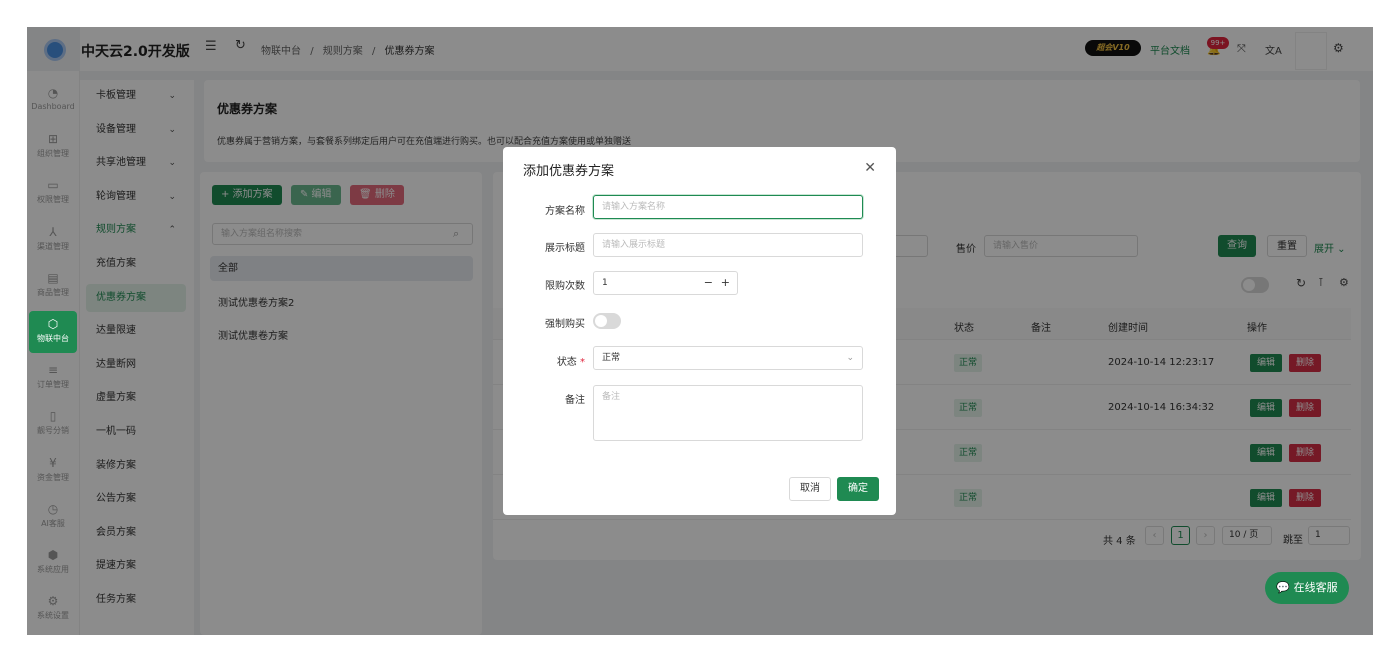 This screenshot has height=662, width=1400. What do you see at coordinates (53, 416) in the screenshot?
I see `rail-number-icon: ▯` at bounding box center [53, 416].